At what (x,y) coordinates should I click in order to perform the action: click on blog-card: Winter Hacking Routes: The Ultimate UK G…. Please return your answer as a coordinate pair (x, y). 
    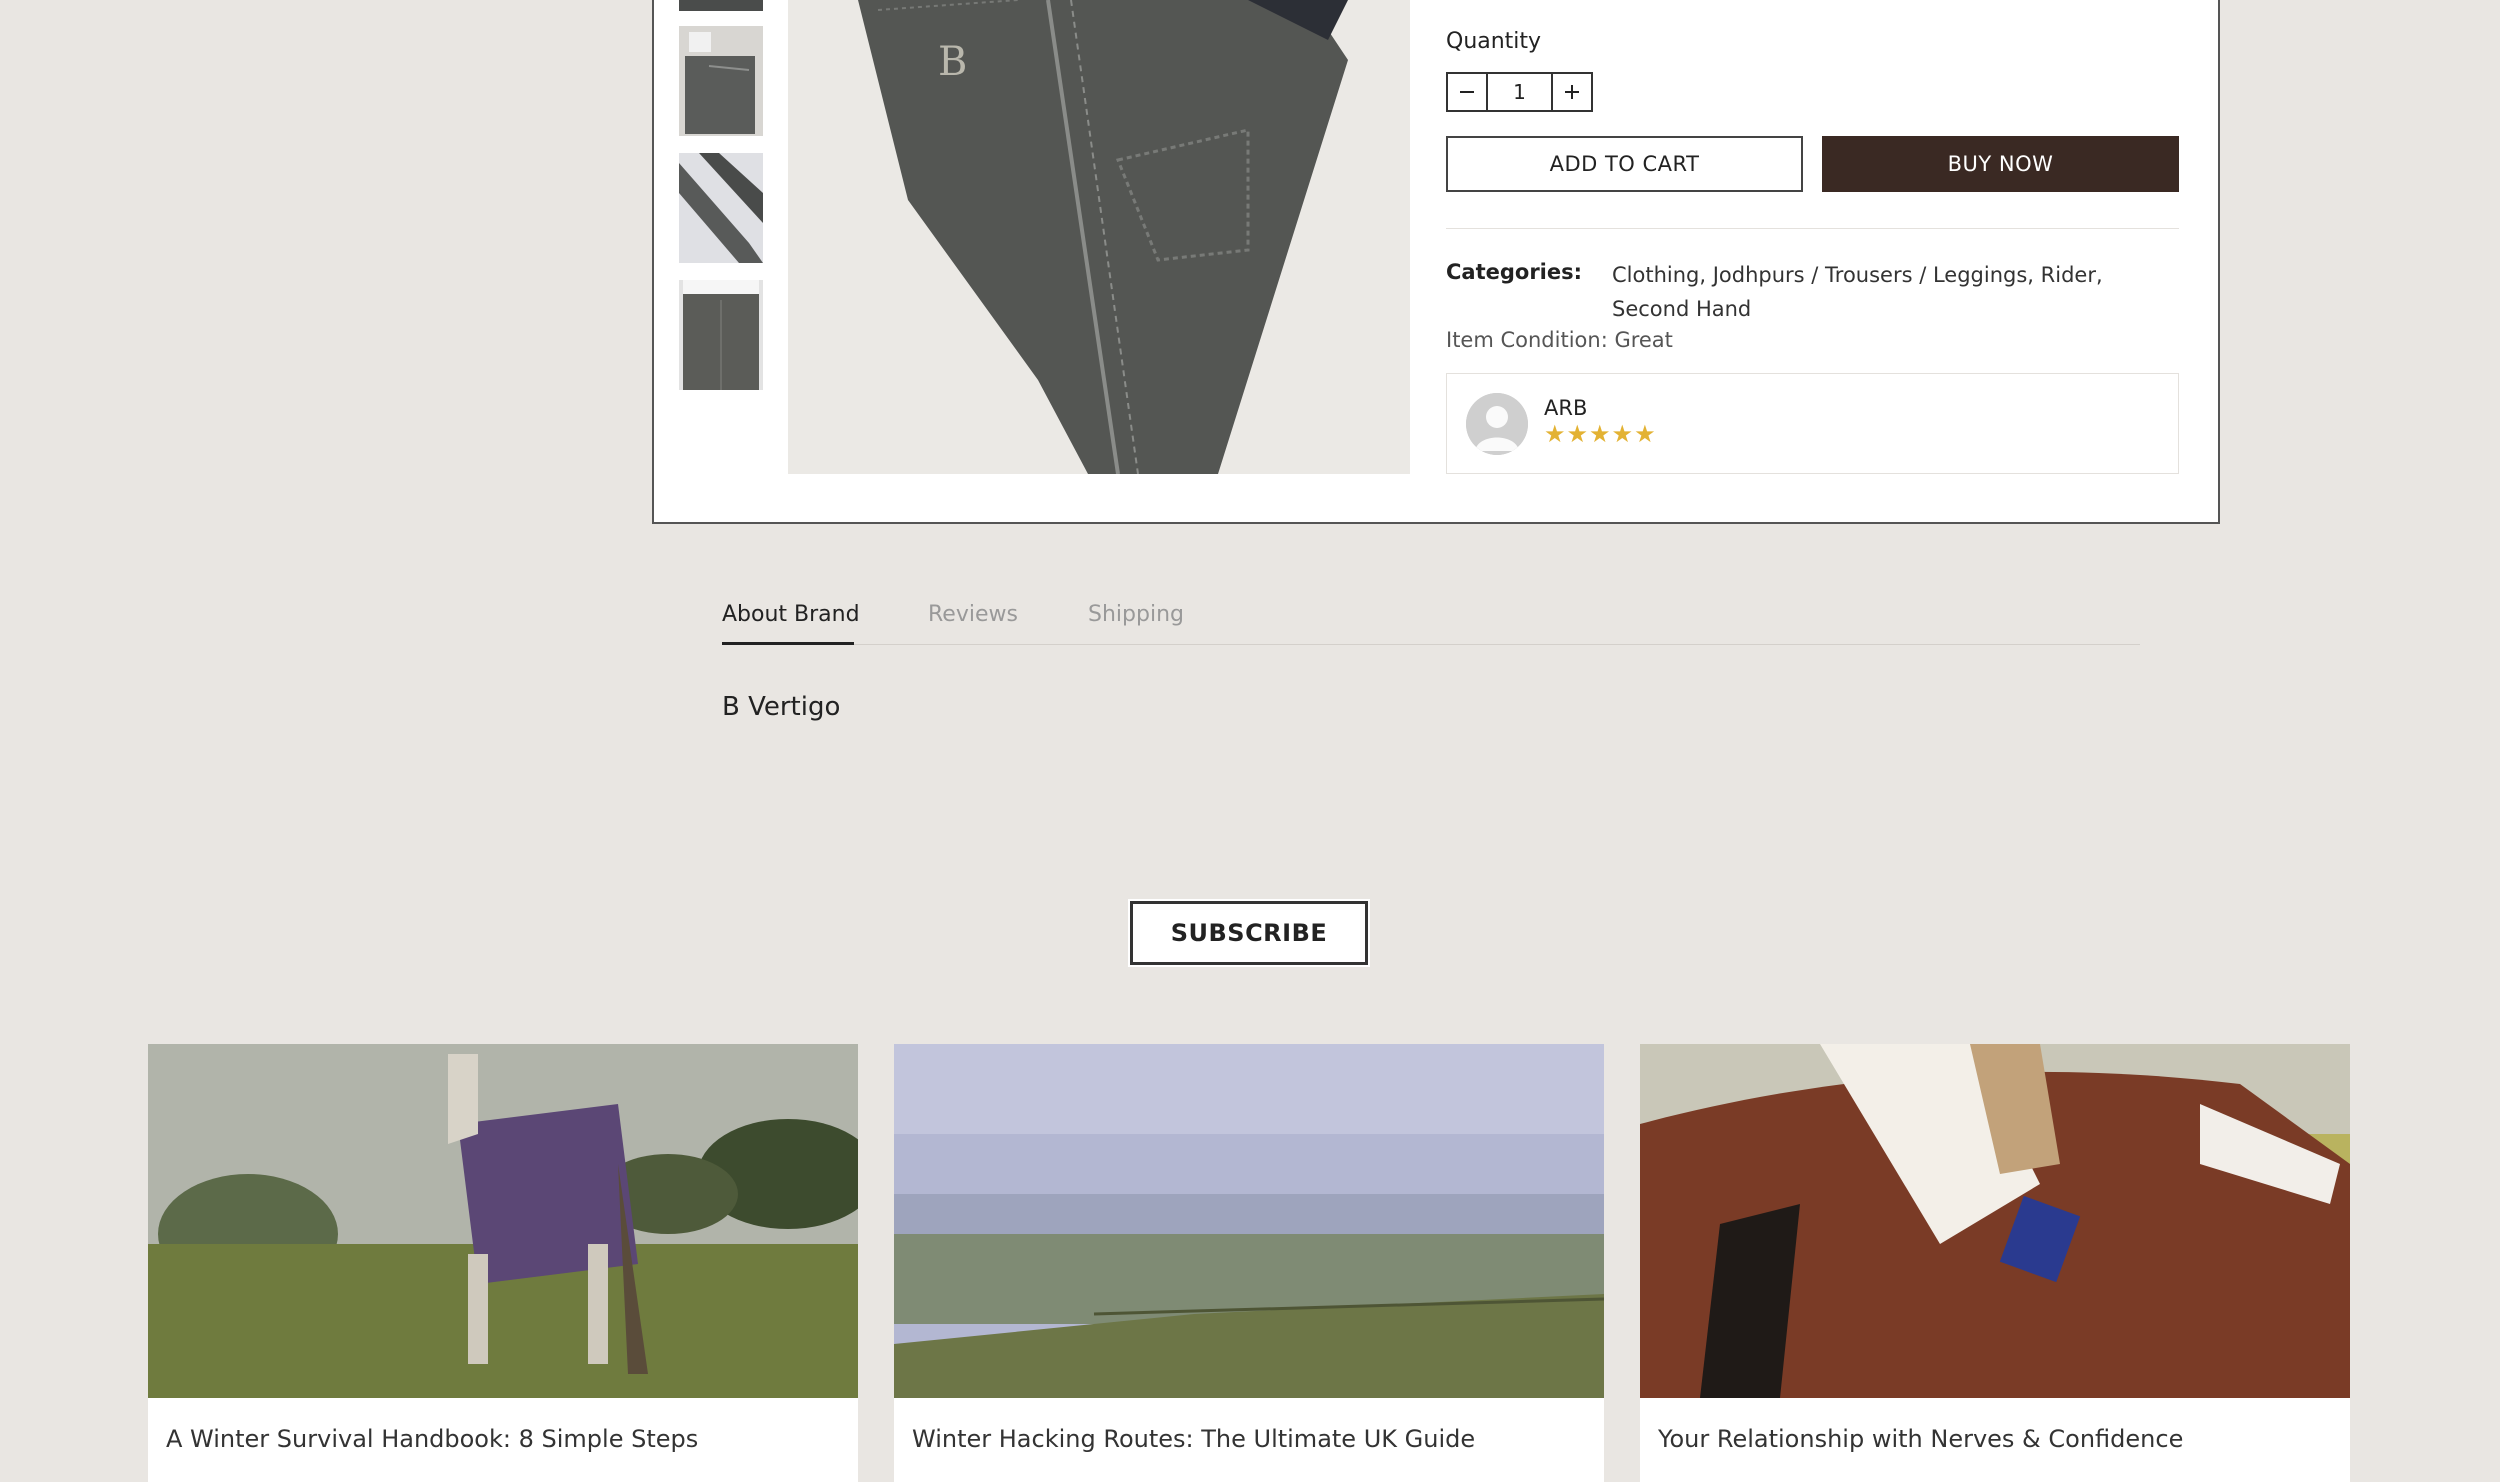
    Looking at the image, I should click on (1249, 1263).